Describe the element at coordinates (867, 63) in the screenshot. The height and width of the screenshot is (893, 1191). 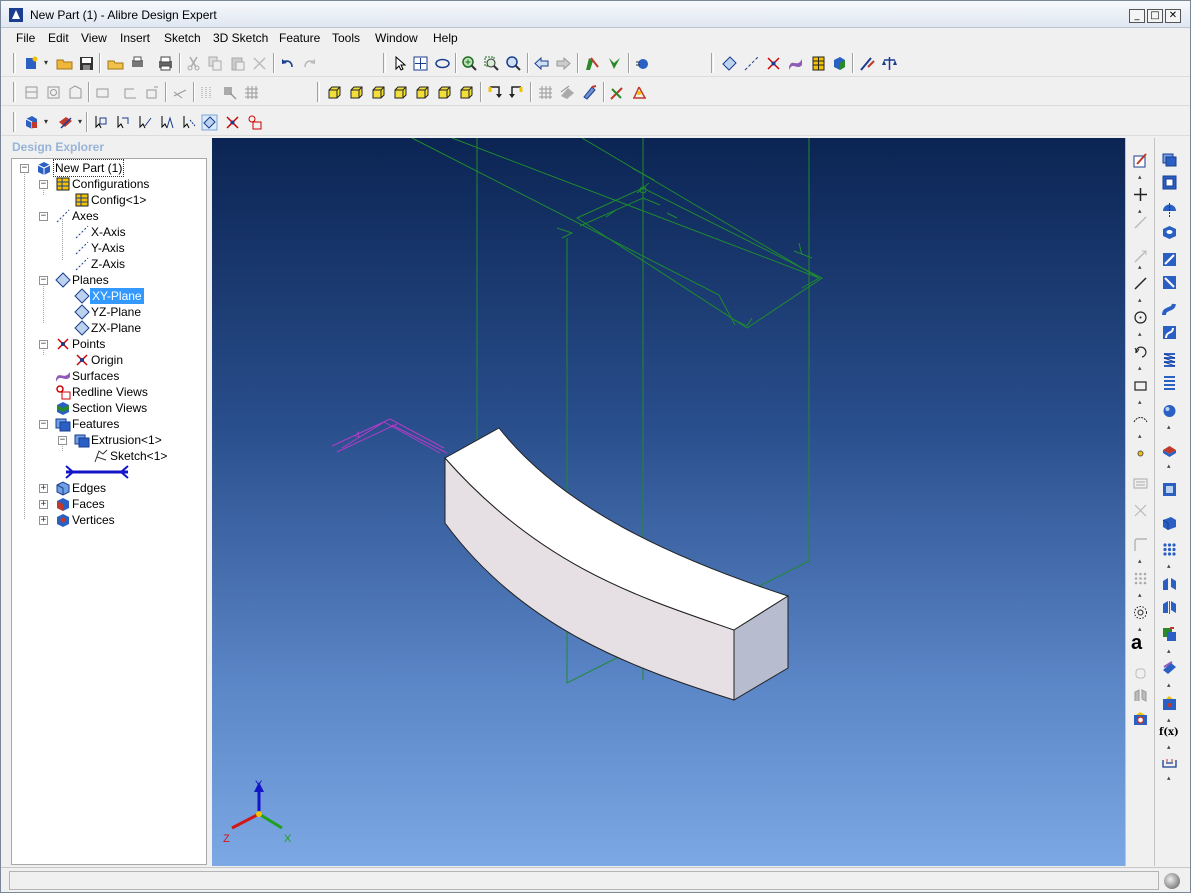
I see `measure-icon` at that location.